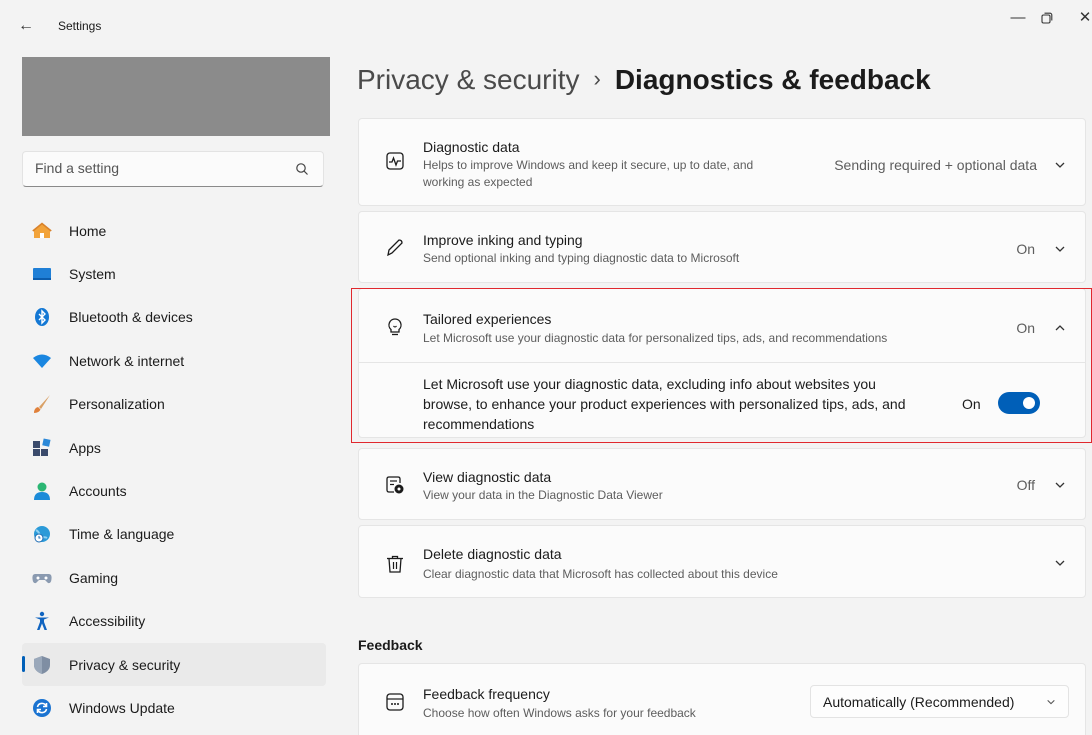 Image resolution: width=1092 pixels, height=735 pixels. Describe the element at coordinates (471, 147) in the screenshot. I see `card-title: Diagnostic data` at that location.